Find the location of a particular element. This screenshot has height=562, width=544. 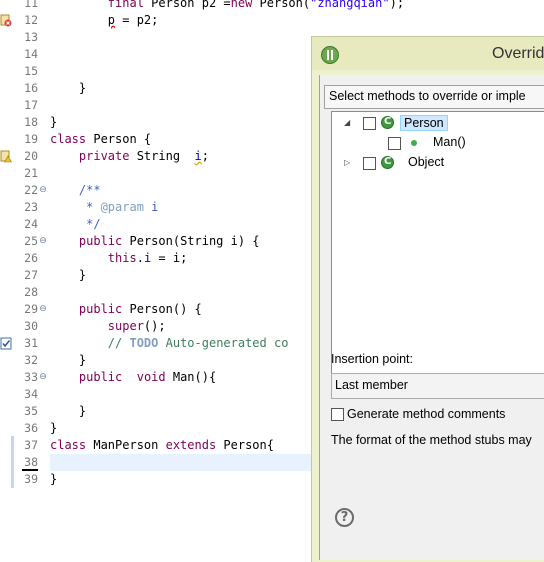

line-number: 13 is located at coordinates (31, 37).